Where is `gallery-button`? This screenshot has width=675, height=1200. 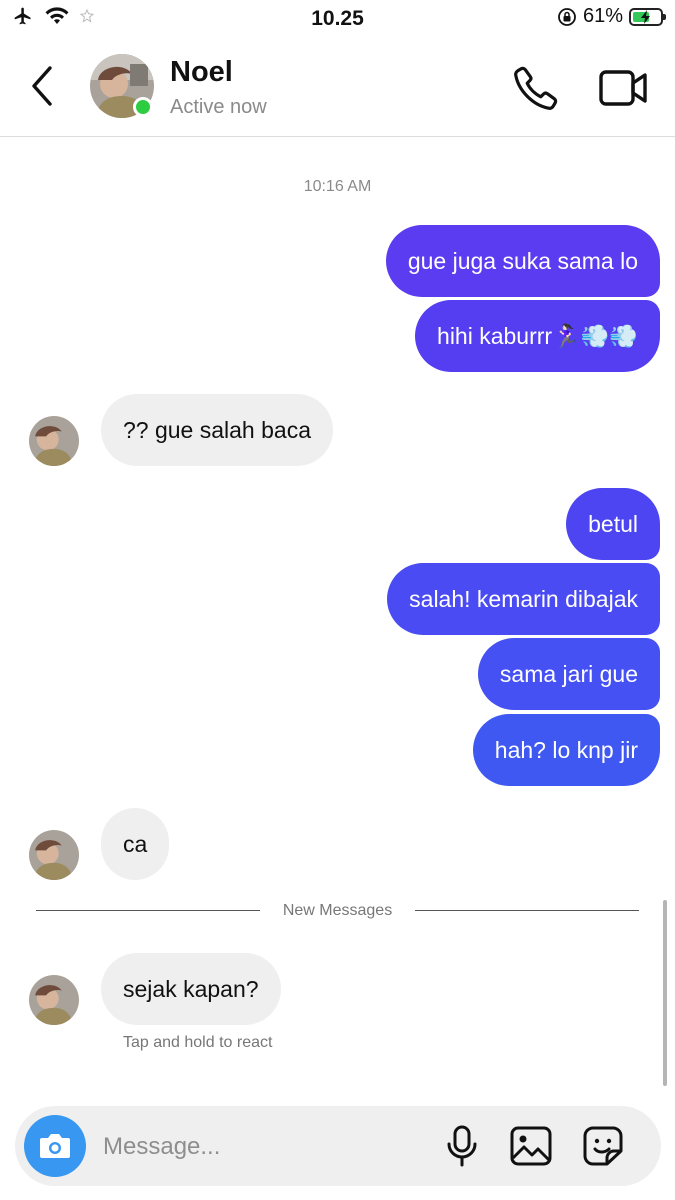
gallery-button is located at coordinates (531, 1146).